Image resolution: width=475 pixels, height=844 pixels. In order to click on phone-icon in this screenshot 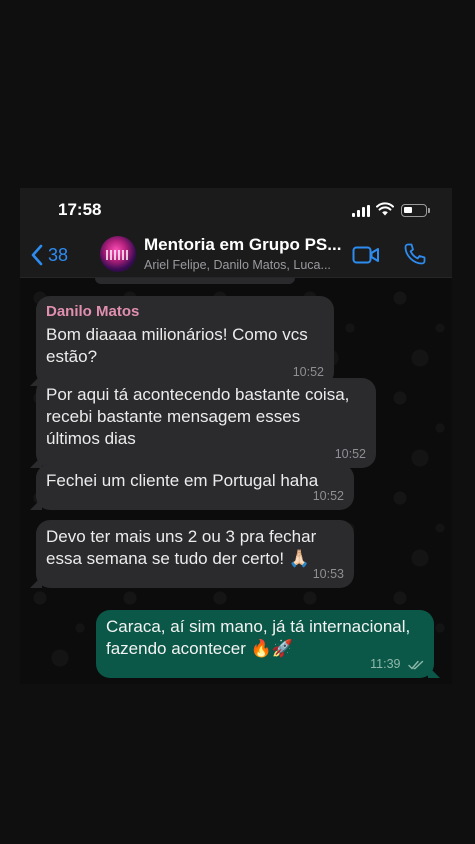, I will do `click(415, 254)`.